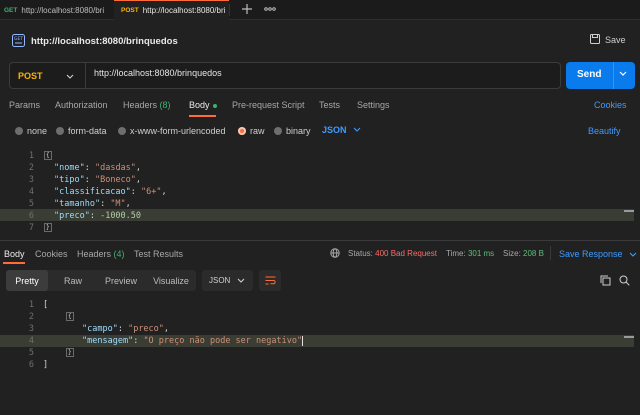 Image resolution: width=640 pixels, height=415 pixels. I want to click on tab-body-indicator-icon, so click(215, 105).